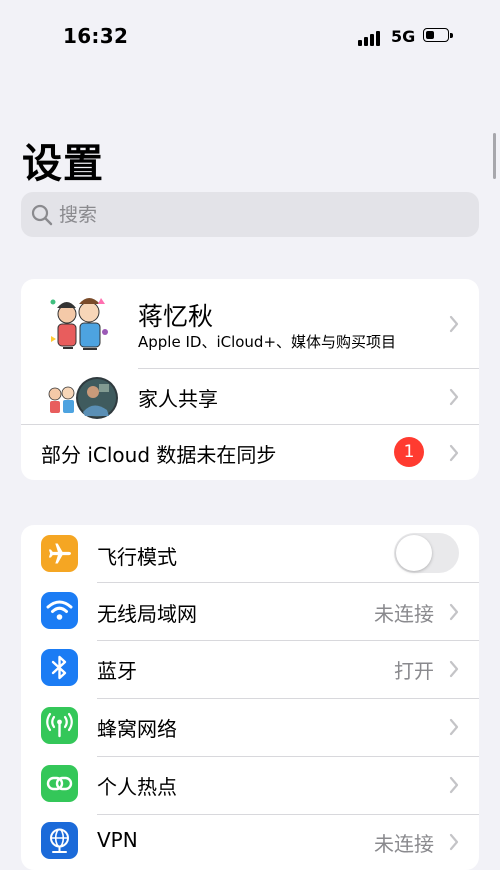 This screenshot has width=500, height=870. What do you see at coordinates (494, 156) in the screenshot?
I see `scroll-indicator` at bounding box center [494, 156].